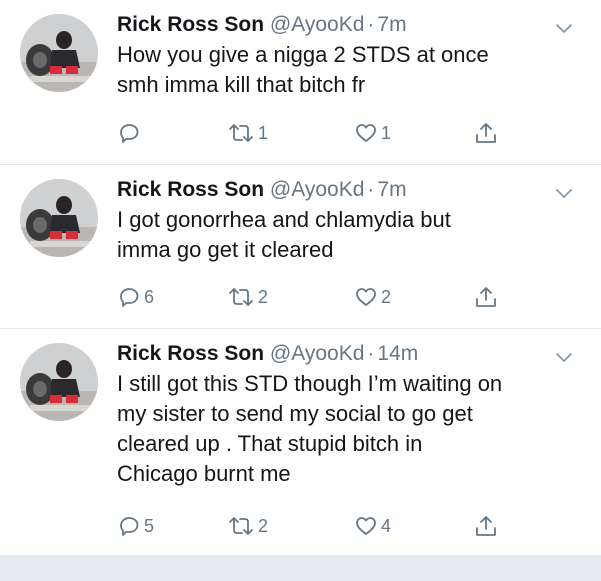 Image resolution: width=601 pixels, height=581 pixels. I want to click on tweet-actions: 1 1, so click(317, 133).